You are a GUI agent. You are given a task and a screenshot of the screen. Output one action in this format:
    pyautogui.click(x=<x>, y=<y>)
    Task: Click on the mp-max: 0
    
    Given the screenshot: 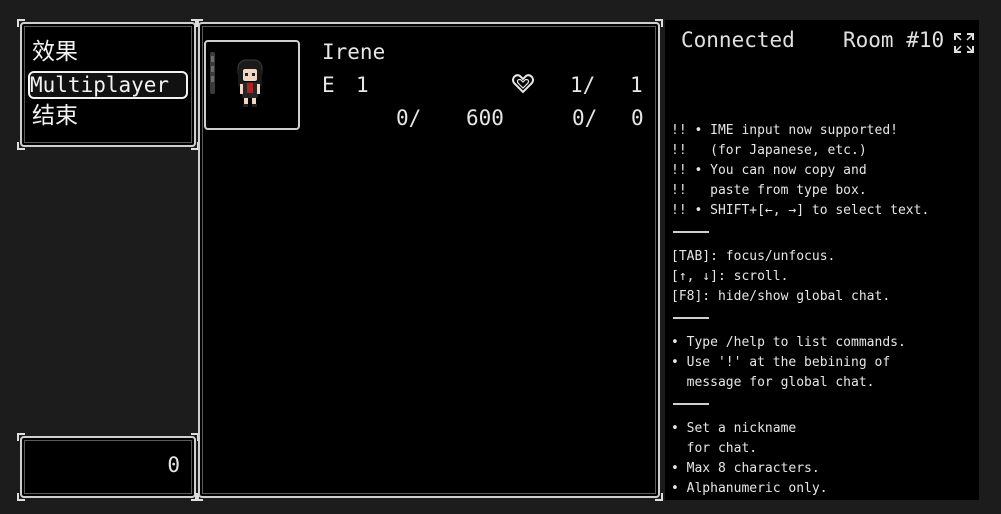 What is the action you would take?
    pyautogui.click(x=637, y=118)
    